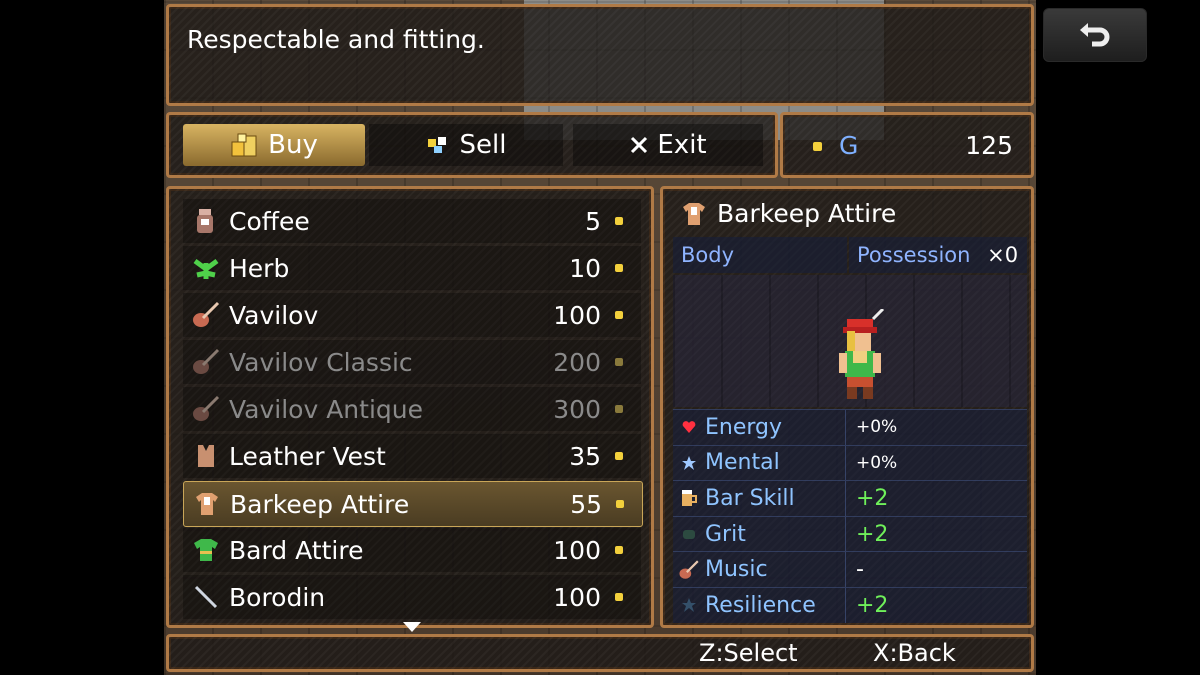 Image resolution: width=1200 pixels, height=675 pixels. Describe the element at coordinates (412, 315) in the screenshot. I see `list-item: Vavilov 100` at that location.